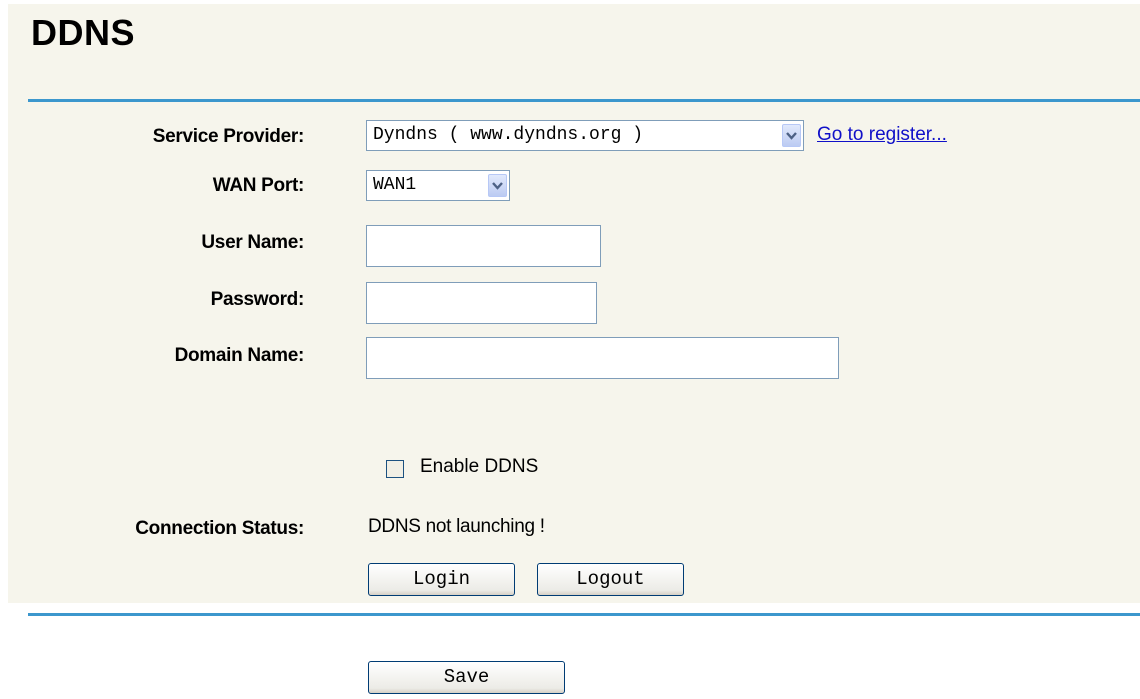 The height and width of the screenshot is (699, 1140). Describe the element at coordinates (83, 32) in the screenshot. I see `page-title: DDNS` at that location.